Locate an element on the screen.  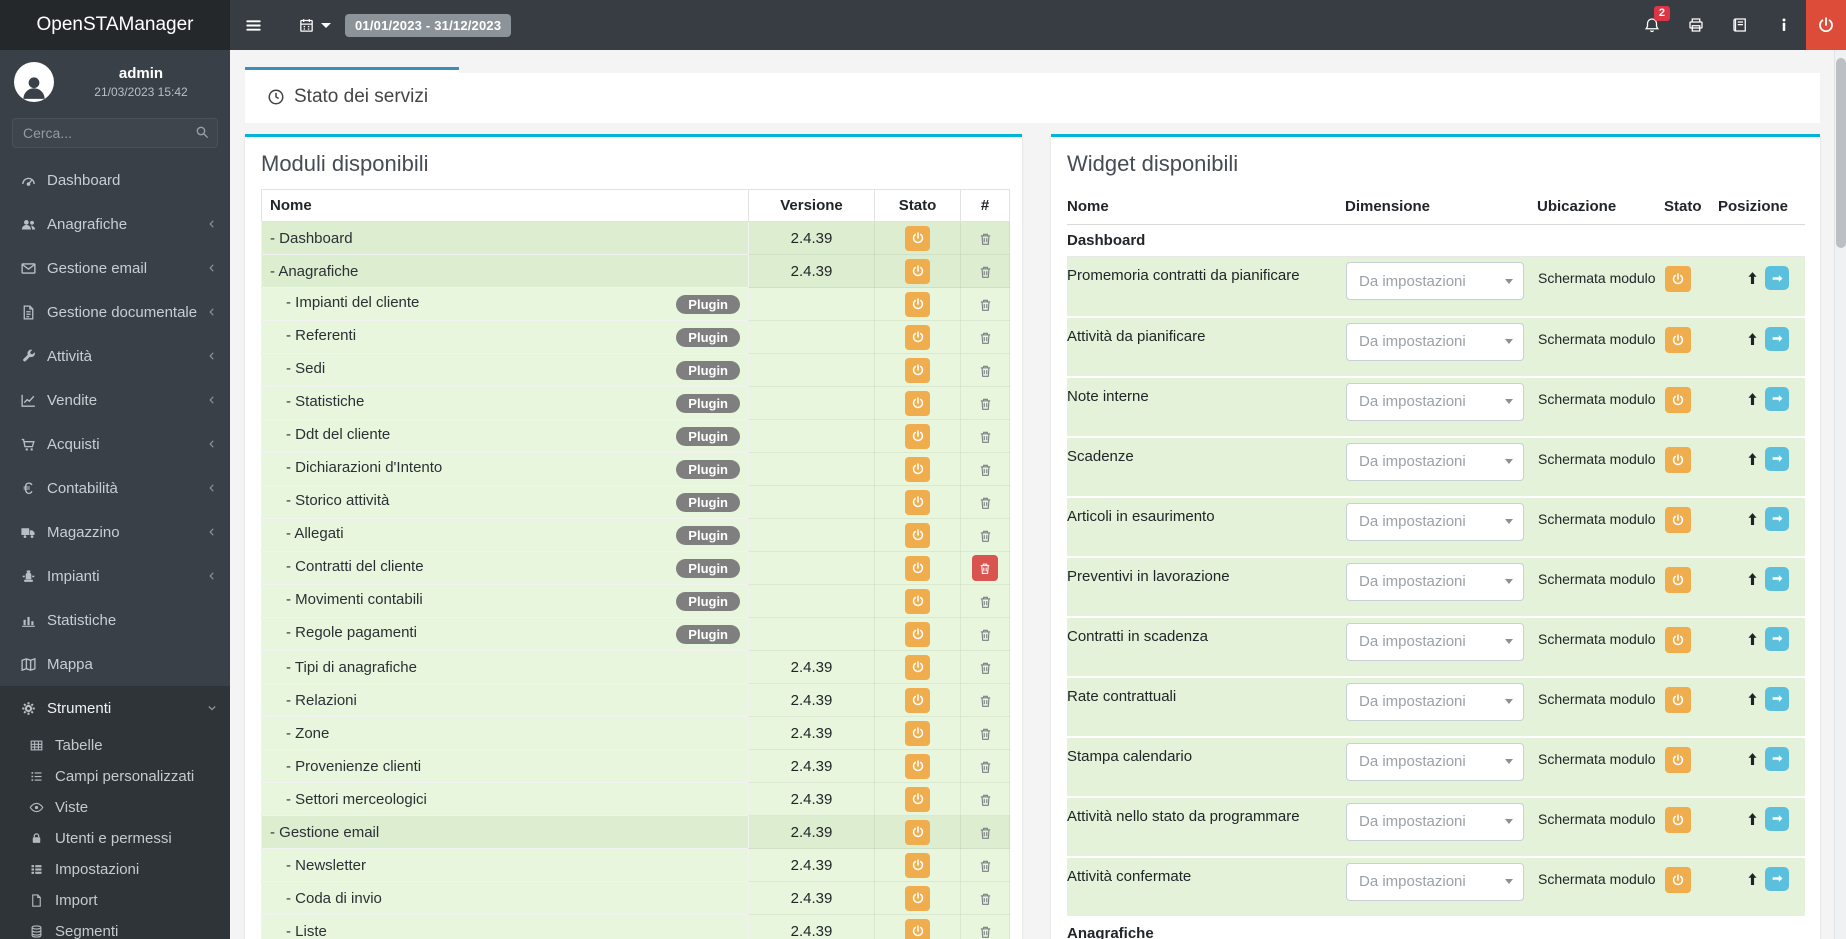
sidebar-item-anagrafiche: Anagrafiche is located at coordinates (115, 224).